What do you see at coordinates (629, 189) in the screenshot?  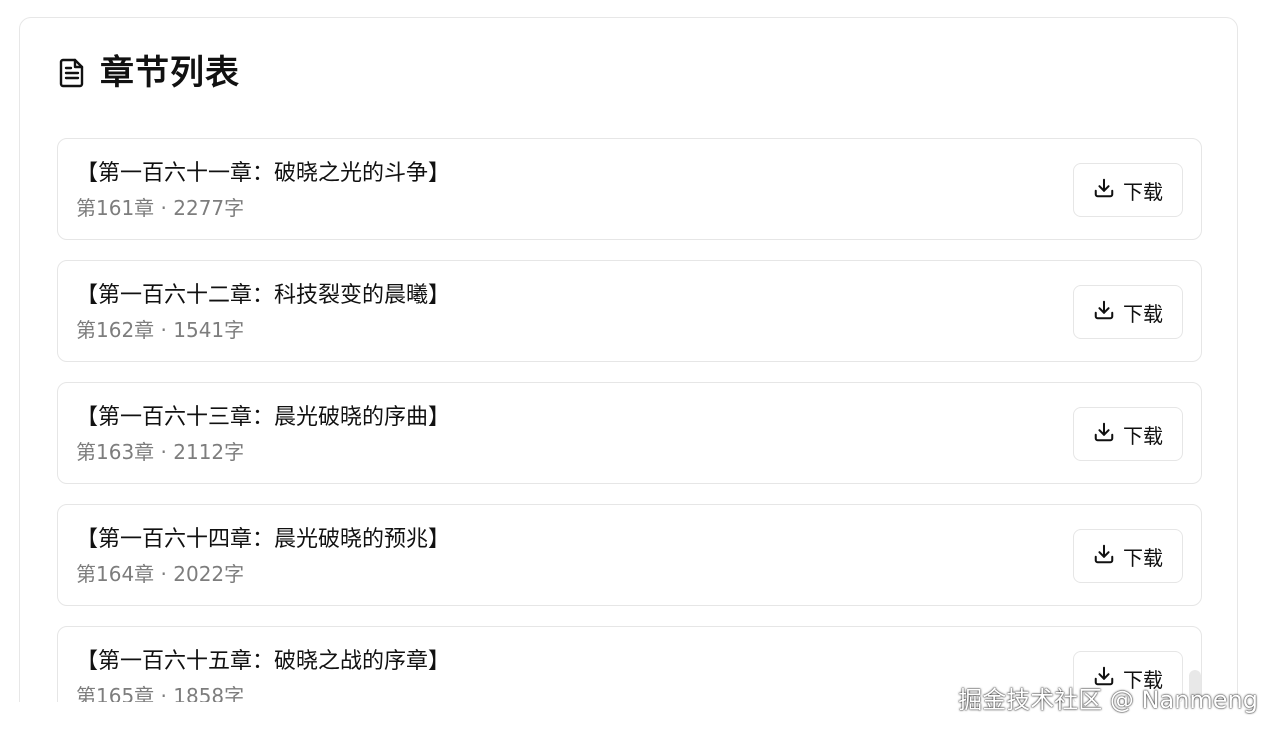 I see `chapter-item: 【第一百六十一章：破晓之光的斗争】 第161章 · 2277字 下载` at bounding box center [629, 189].